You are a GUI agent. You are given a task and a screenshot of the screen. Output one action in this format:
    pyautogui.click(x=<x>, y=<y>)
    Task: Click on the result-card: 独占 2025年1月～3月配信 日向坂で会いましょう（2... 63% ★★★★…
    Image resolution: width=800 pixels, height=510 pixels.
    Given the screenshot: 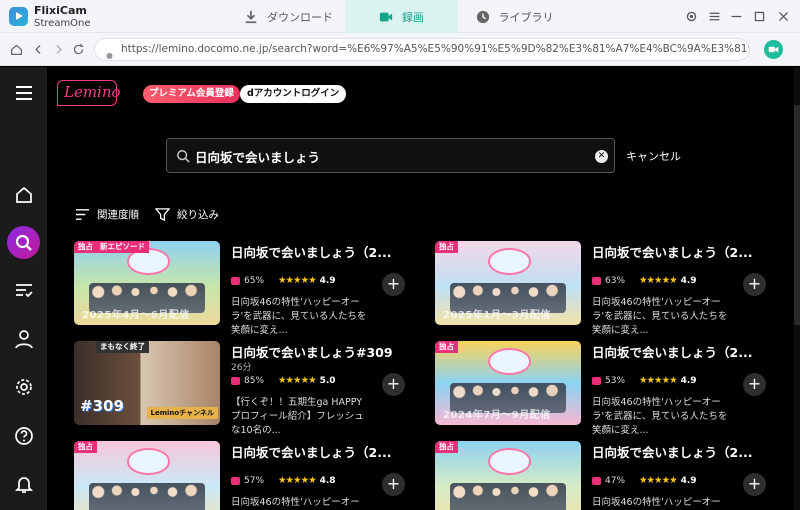 What is the action you would take?
    pyautogui.click(x=601, y=288)
    